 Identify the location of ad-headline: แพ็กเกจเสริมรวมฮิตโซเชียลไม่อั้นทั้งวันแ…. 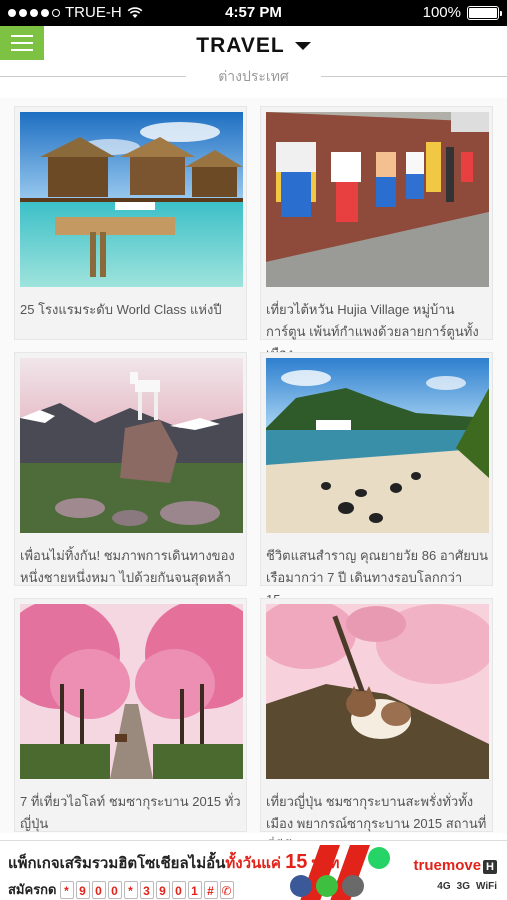
(173, 863).